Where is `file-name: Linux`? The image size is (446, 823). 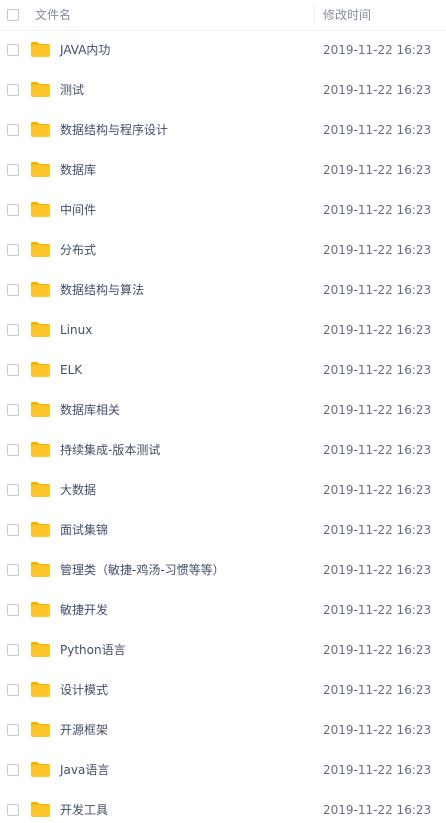
file-name: Linux is located at coordinates (76, 330).